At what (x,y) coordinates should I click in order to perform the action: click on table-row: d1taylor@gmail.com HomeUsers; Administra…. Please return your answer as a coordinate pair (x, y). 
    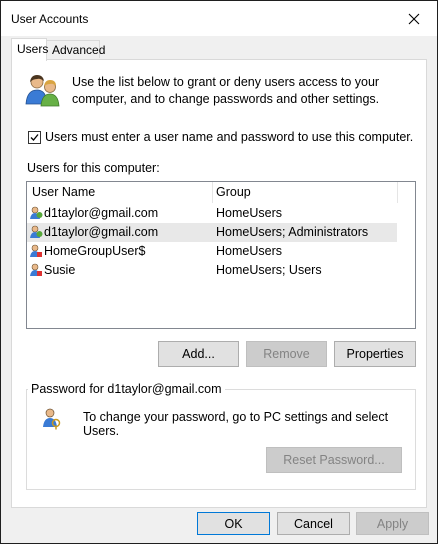
    Looking at the image, I should click on (212, 232).